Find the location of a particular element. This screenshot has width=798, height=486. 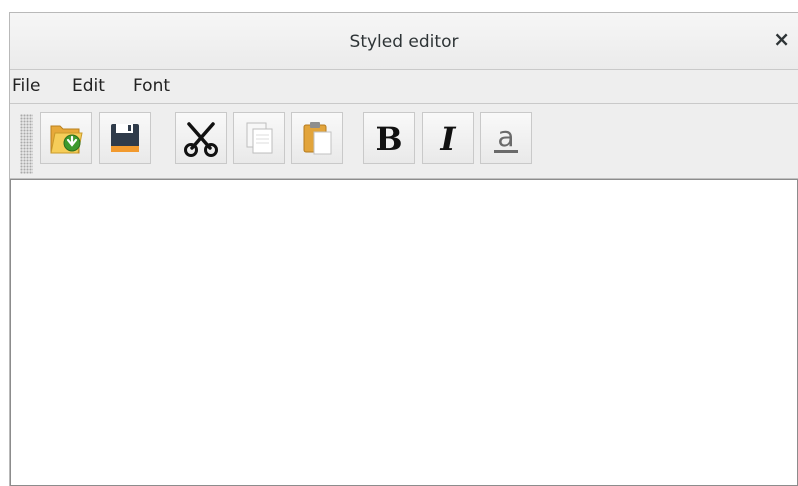

window-title: Styled editor is located at coordinates (404, 42).